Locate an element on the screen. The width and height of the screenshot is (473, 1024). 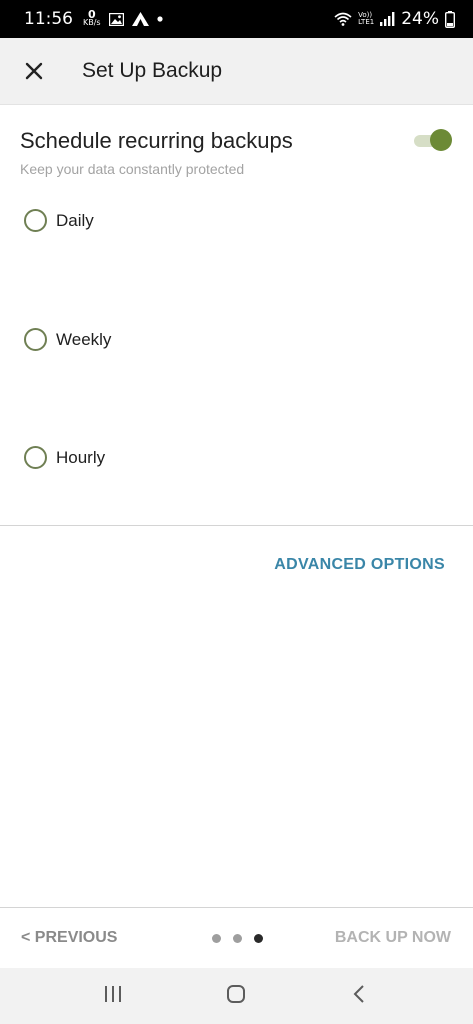
wizard-navigation: < PREVIOUS BACK UP NOW is located at coordinates (236, 938).